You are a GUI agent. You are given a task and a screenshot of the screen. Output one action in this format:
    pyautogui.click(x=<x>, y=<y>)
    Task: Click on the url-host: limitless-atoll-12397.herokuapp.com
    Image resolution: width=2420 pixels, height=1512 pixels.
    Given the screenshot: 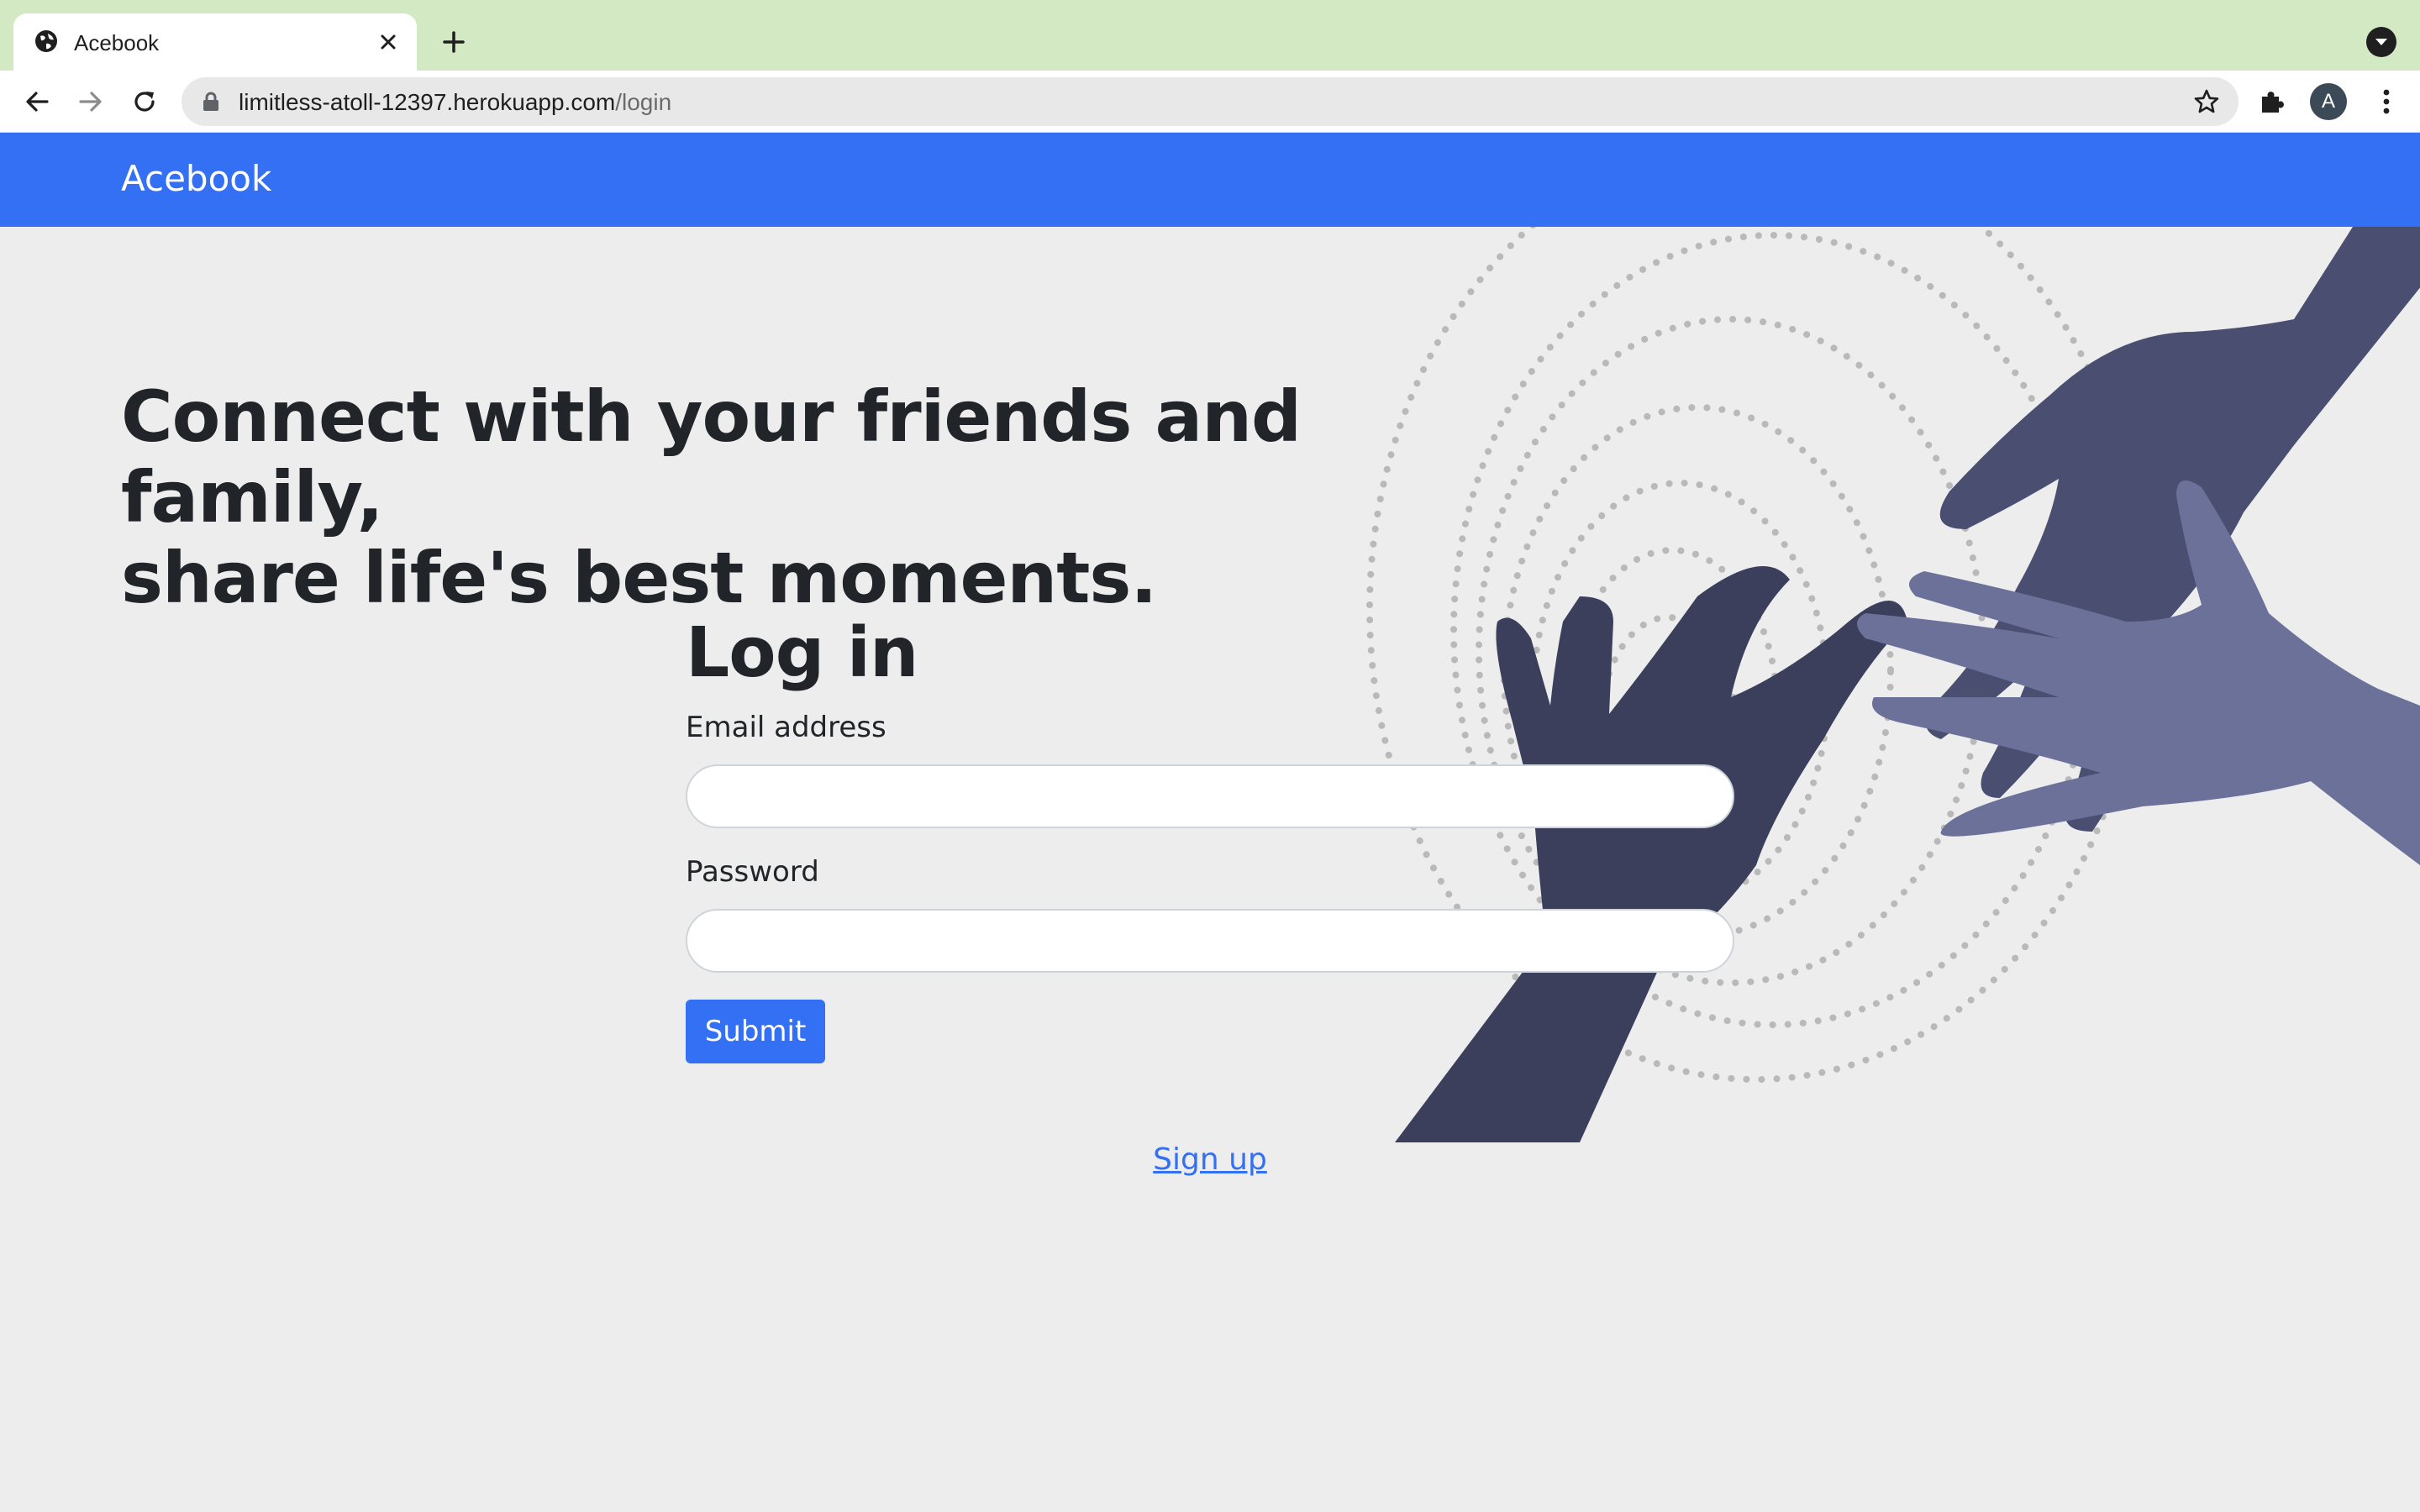 What is the action you would take?
    pyautogui.click(x=428, y=102)
    